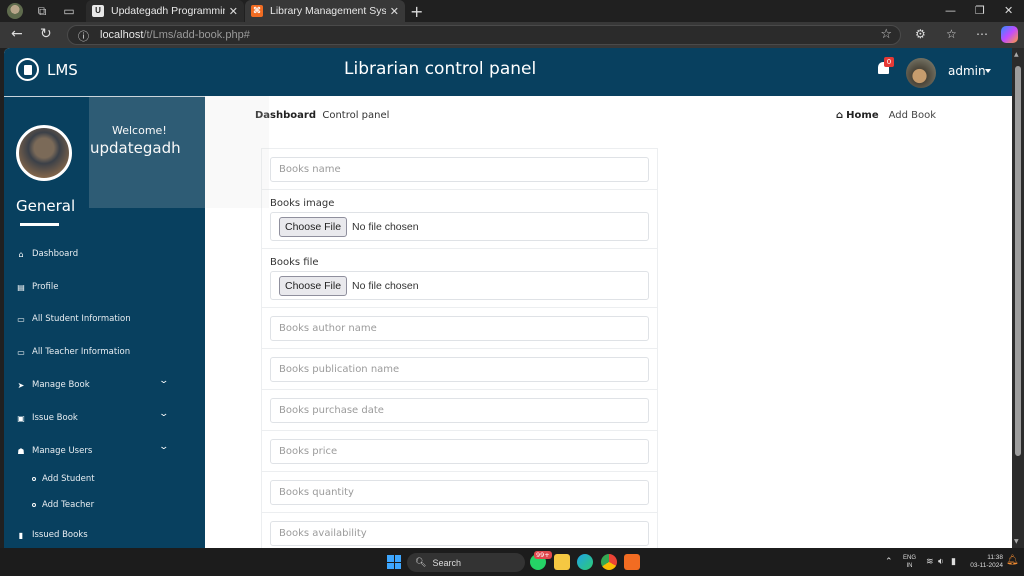  Describe the element at coordinates (609, 562) in the screenshot. I see `chrome-icon` at that location.